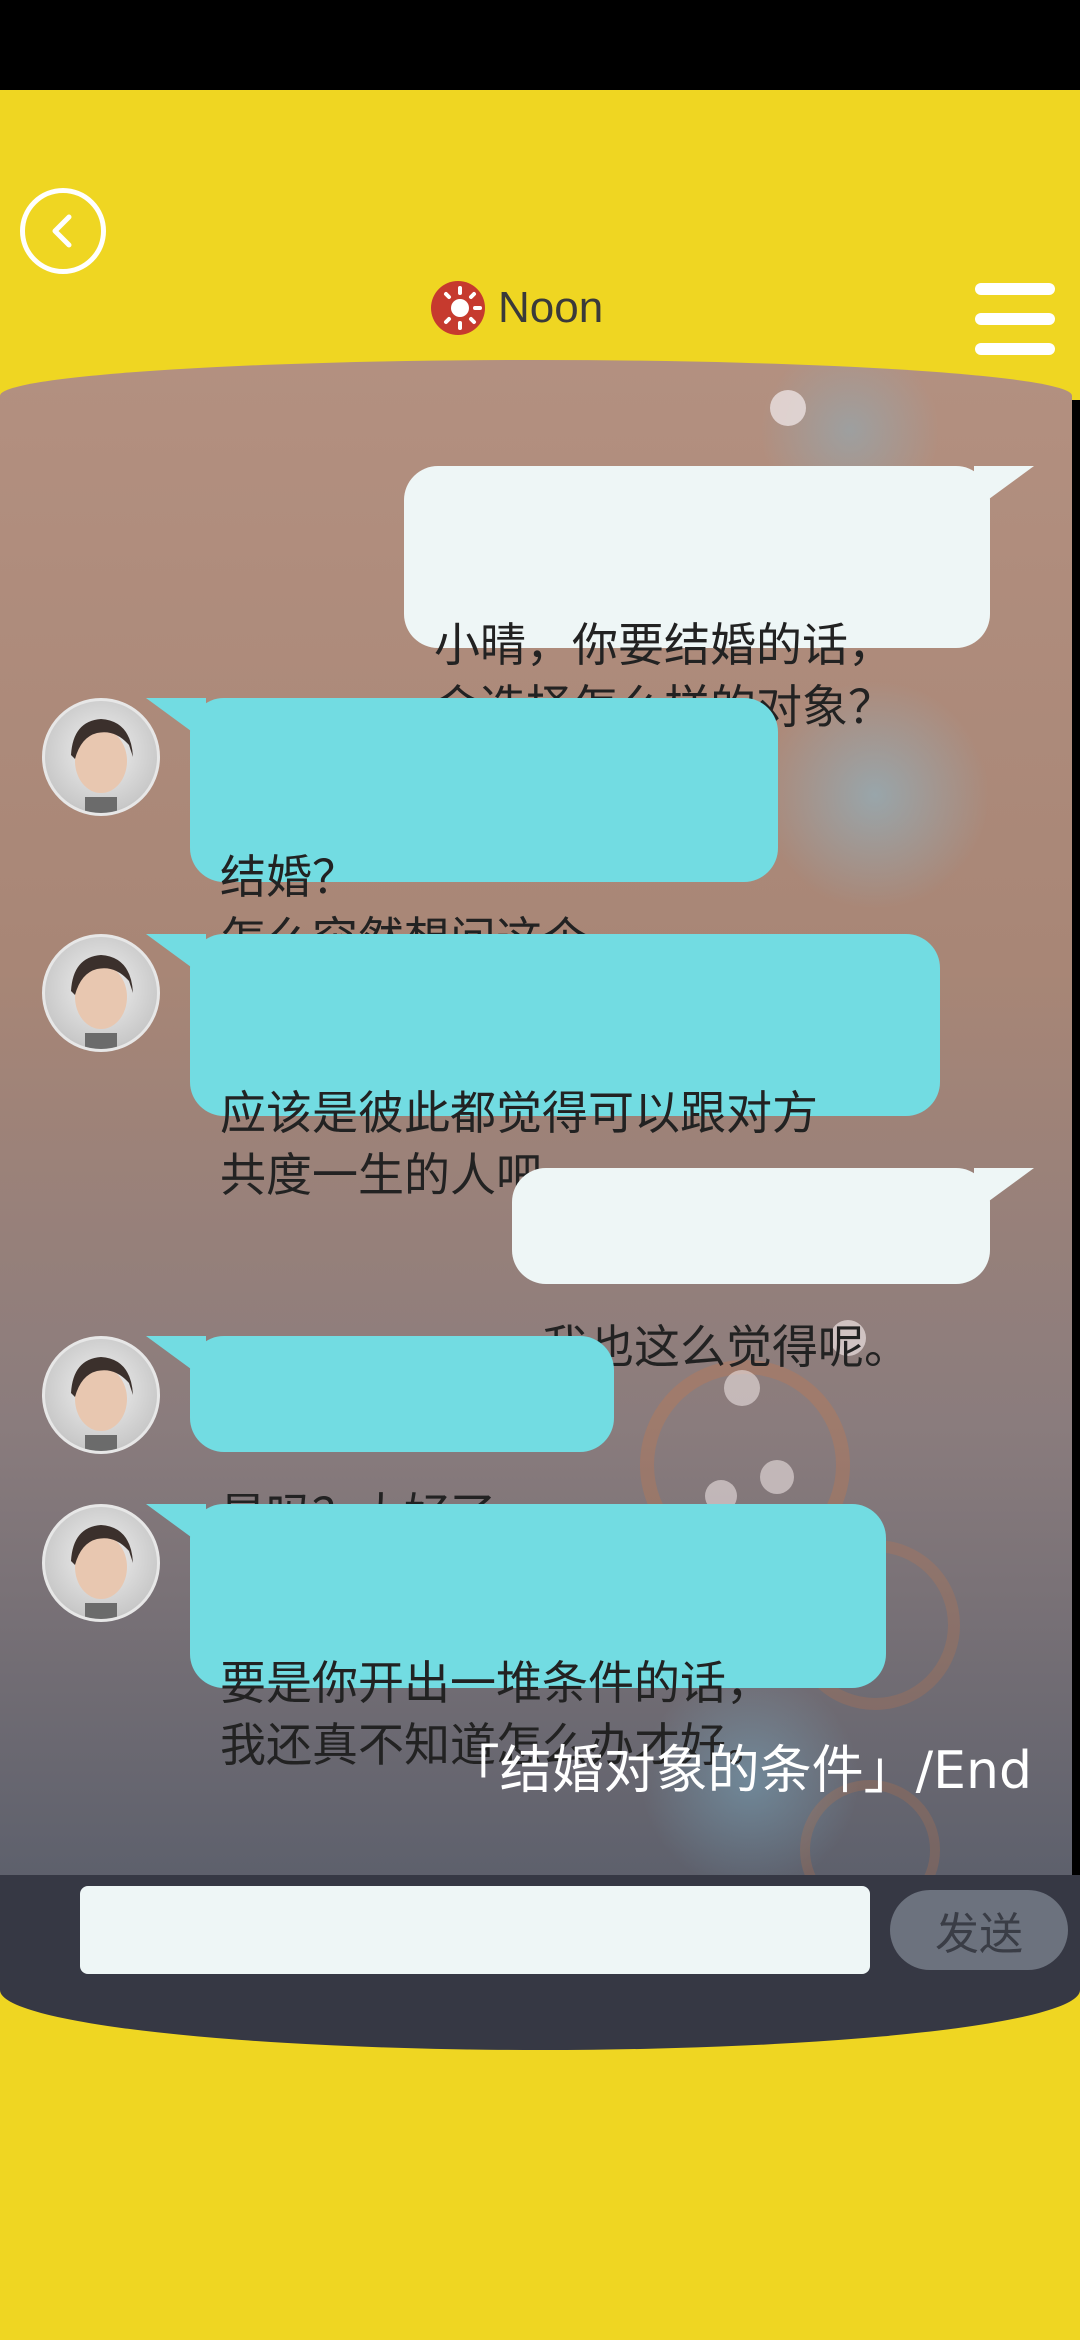 This screenshot has width=1080, height=2340. Describe the element at coordinates (1076, 1140) in the screenshot. I see `screen-edge-strip` at that location.